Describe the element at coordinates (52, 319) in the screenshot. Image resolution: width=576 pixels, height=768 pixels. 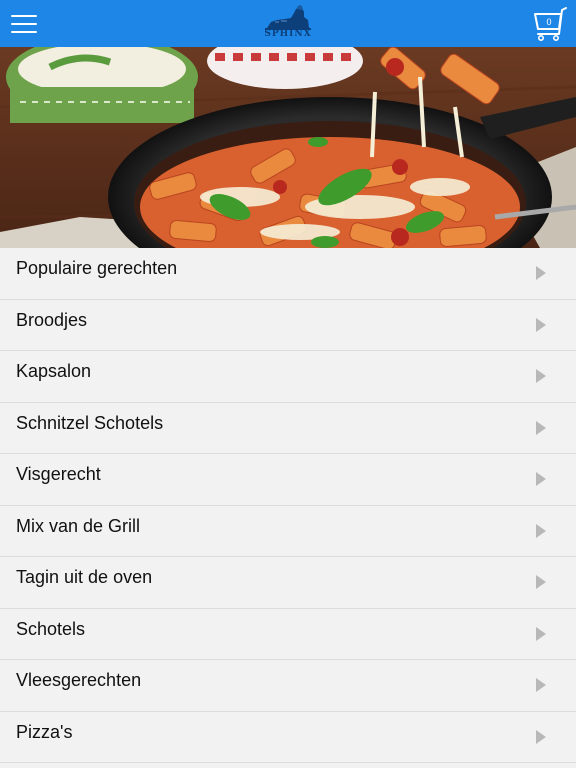
I see `category-label: Broodjes` at that location.